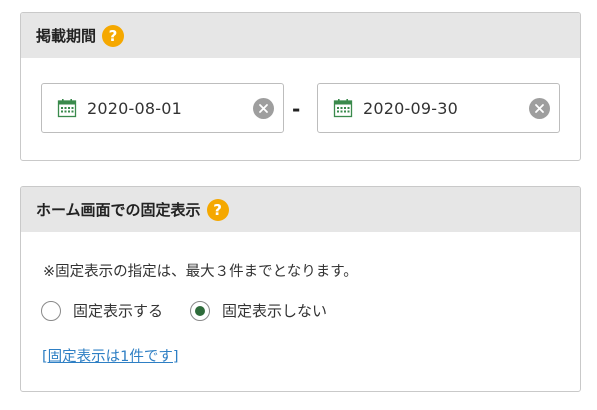  I want to click on clear-start-date-icon, so click(263, 108).